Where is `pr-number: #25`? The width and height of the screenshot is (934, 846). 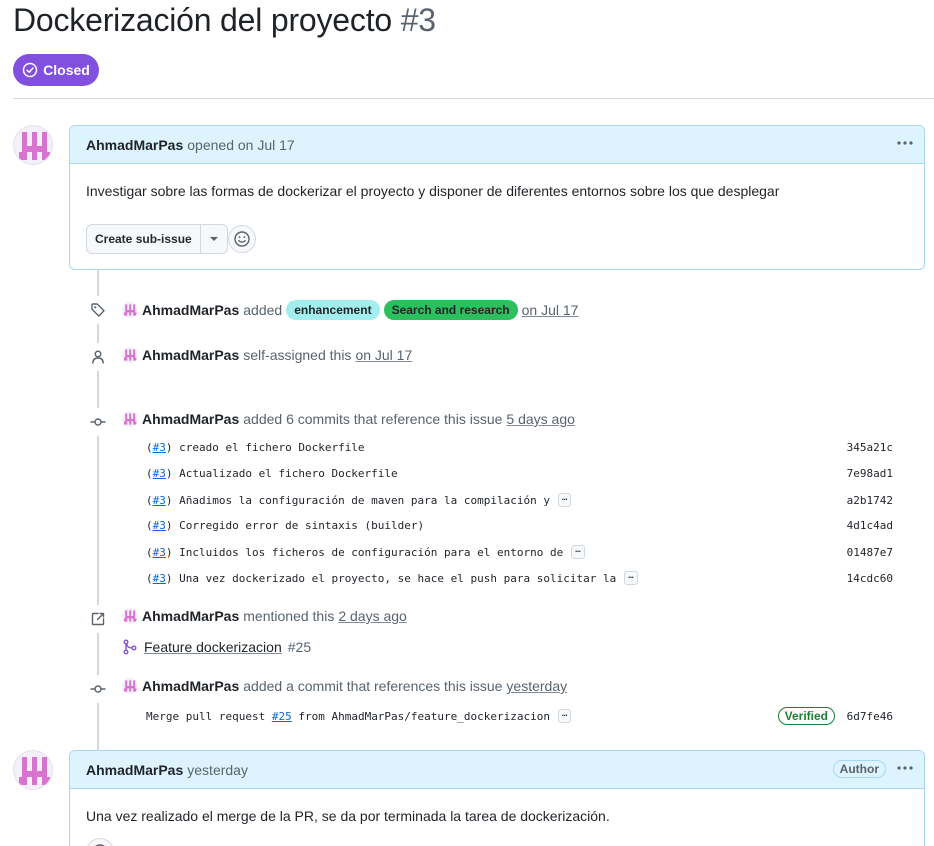
pr-number: #25 is located at coordinates (299, 647).